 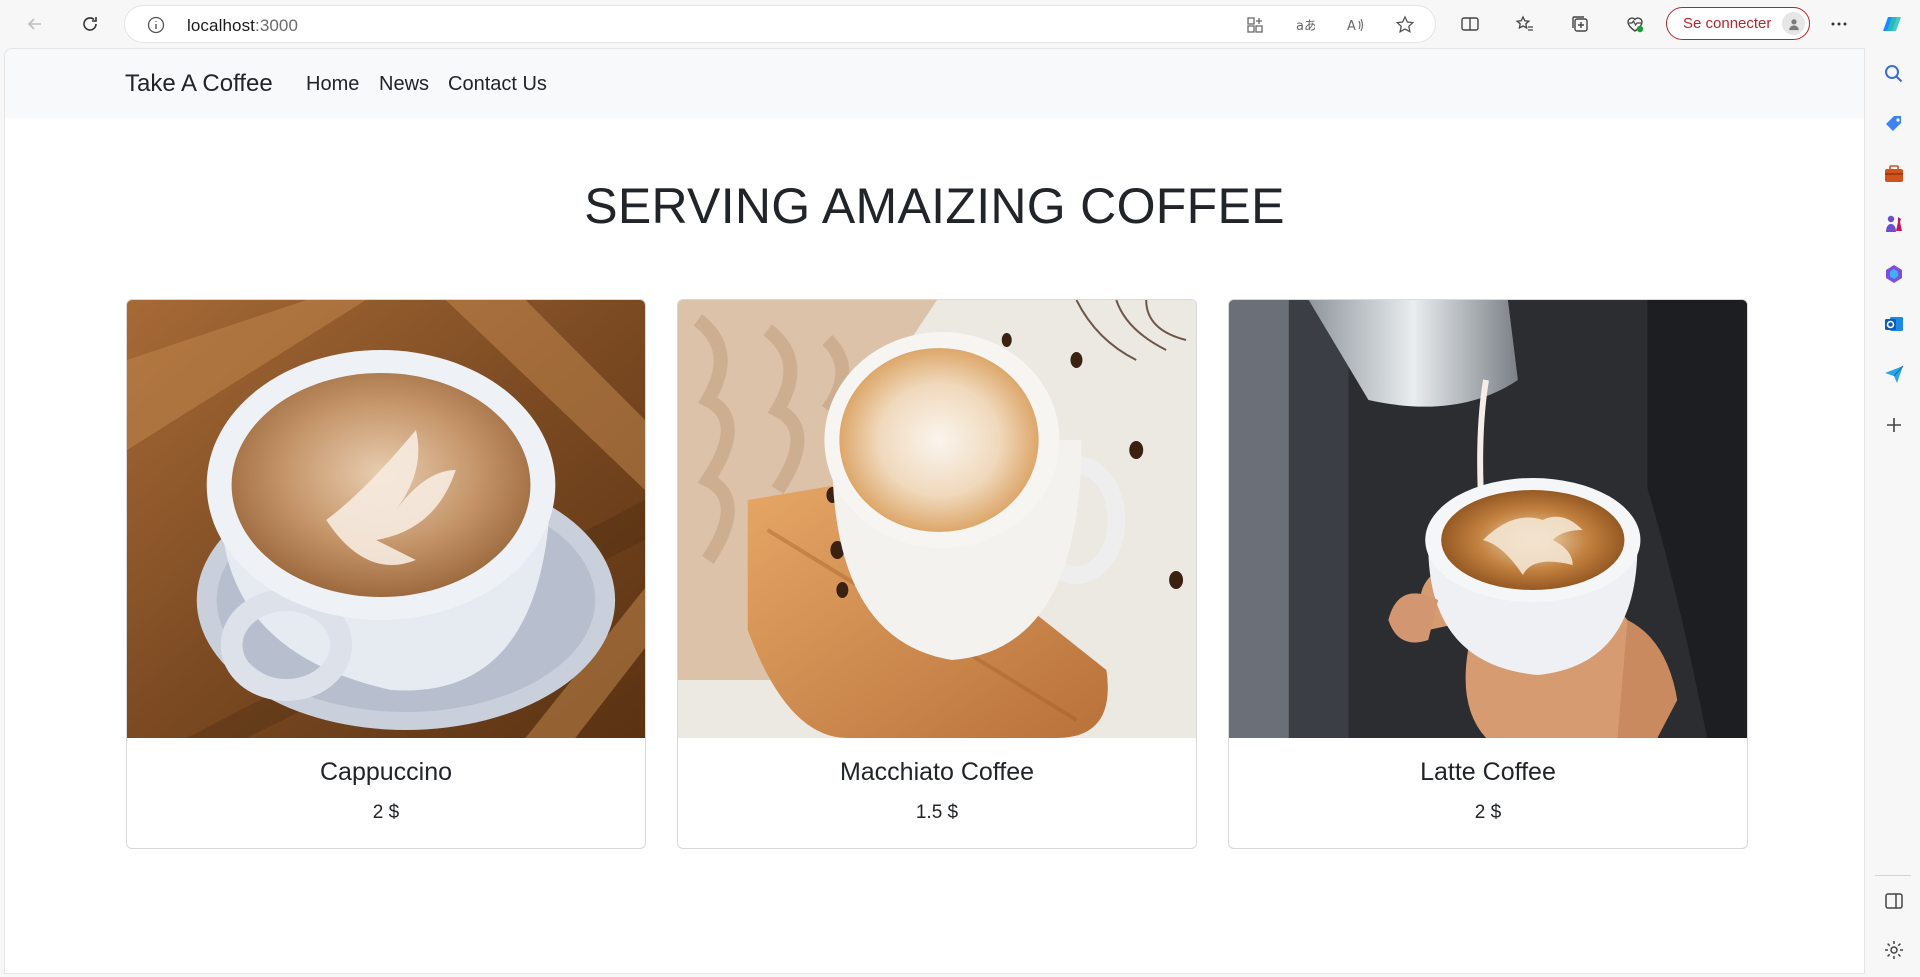 What do you see at coordinates (277, 25) in the screenshot?
I see `url-port: :3000` at bounding box center [277, 25].